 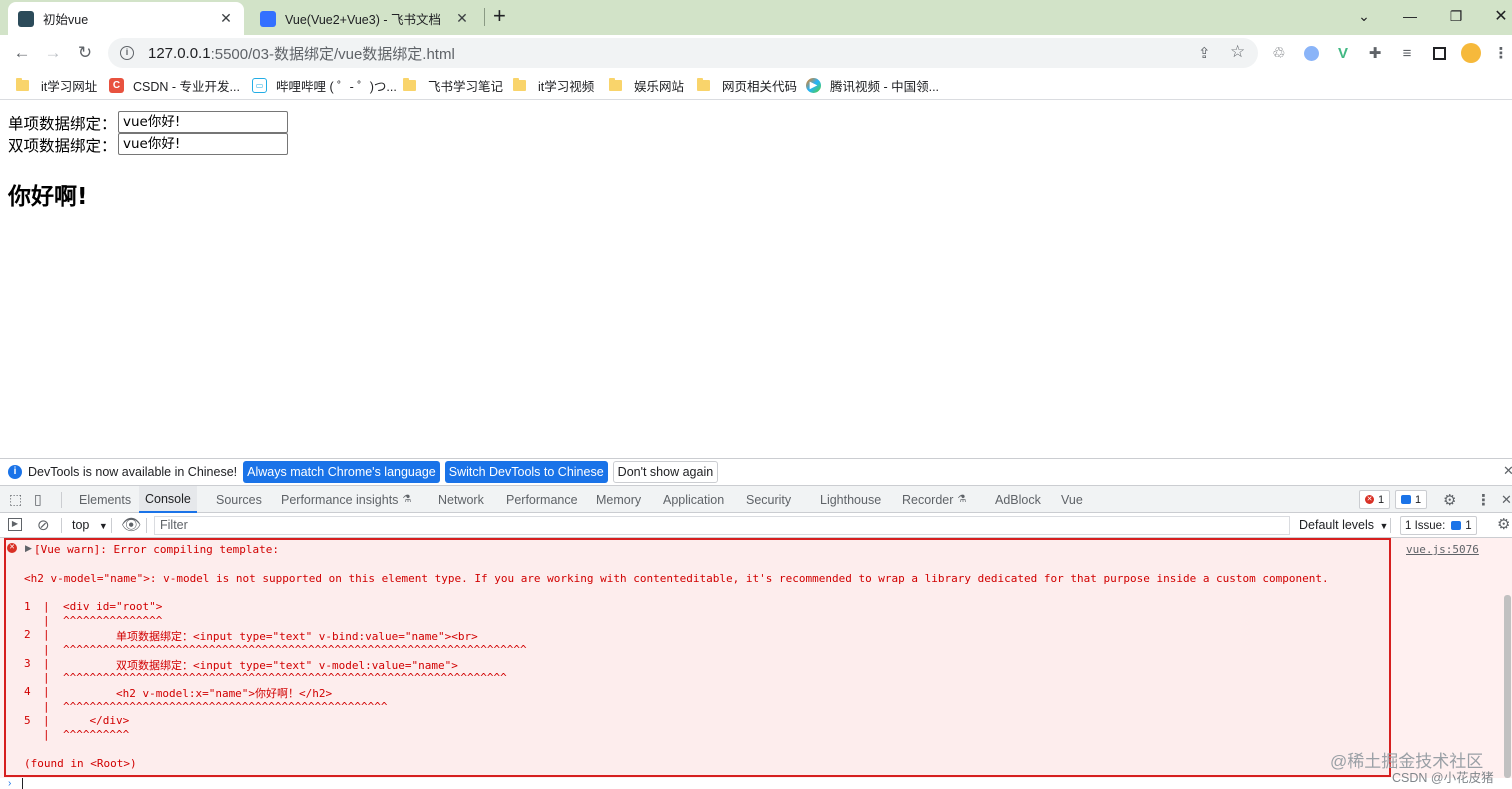 I want to click on tab-security: Security, so click(x=768, y=499).